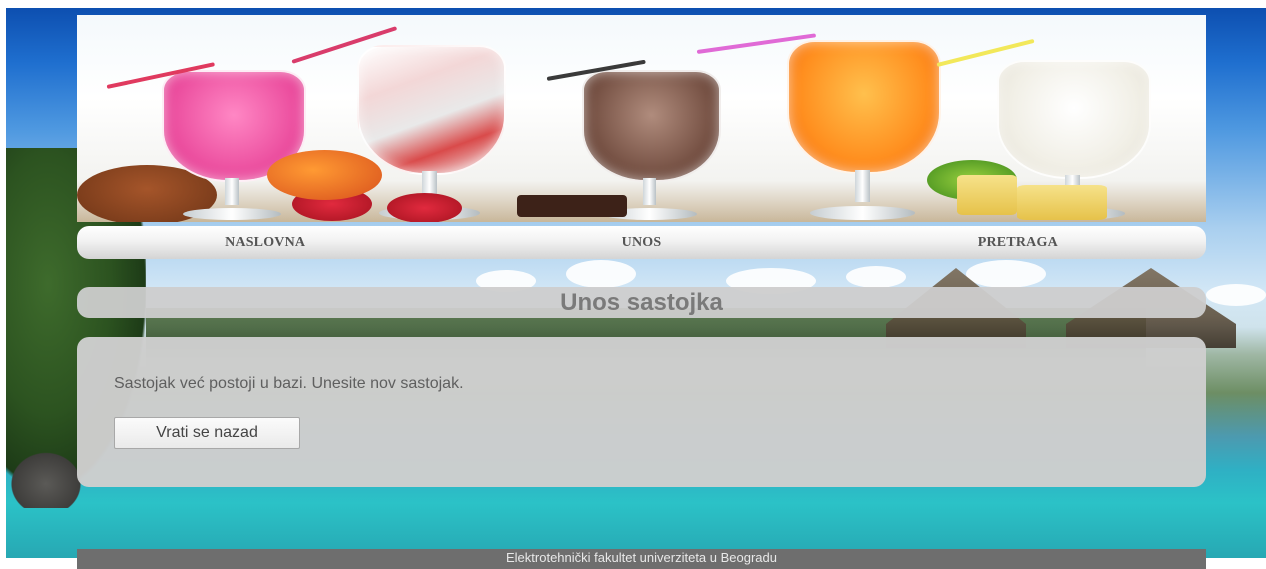 The height and width of the screenshot is (569, 1266). I want to click on nav-item-unos: UNOS, so click(641, 243).